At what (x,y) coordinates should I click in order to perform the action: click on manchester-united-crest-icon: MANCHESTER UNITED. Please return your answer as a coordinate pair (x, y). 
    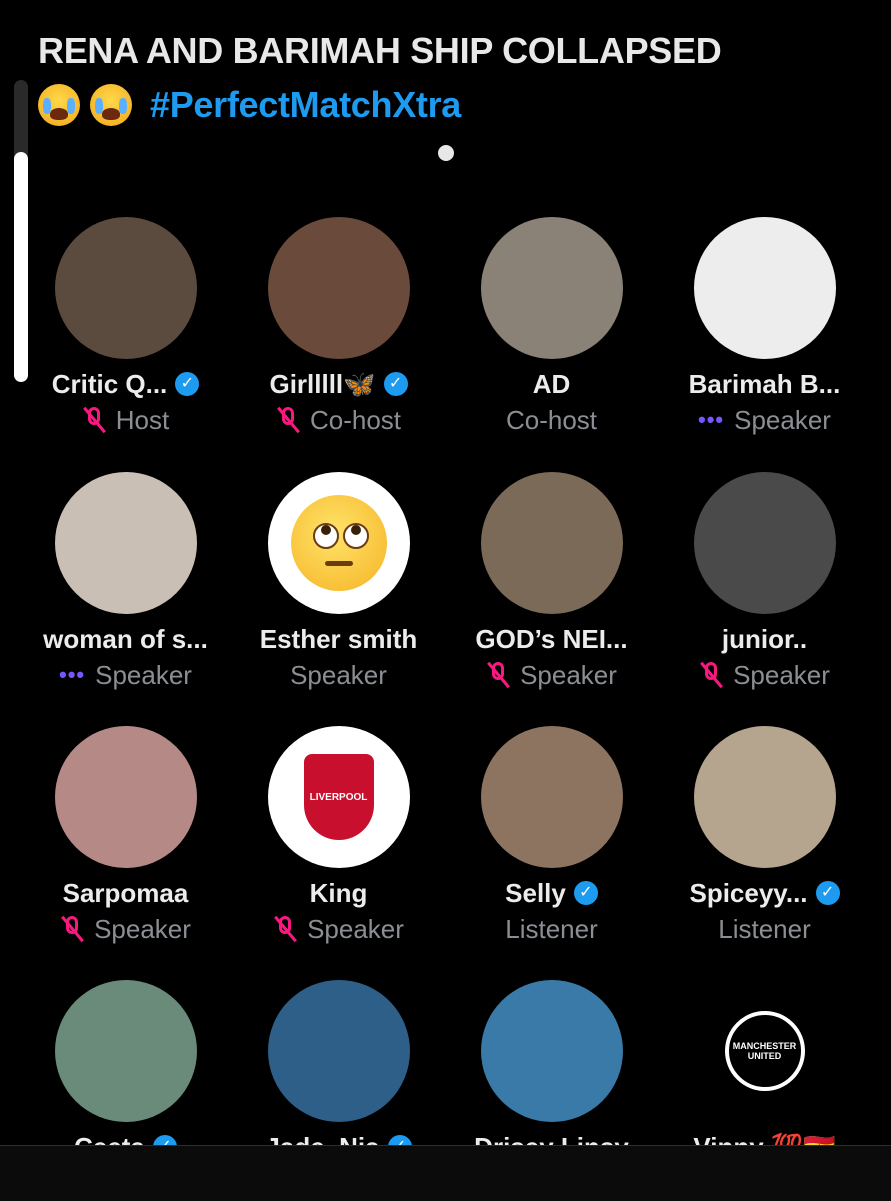
    Looking at the image, I should click on (764, 1051).